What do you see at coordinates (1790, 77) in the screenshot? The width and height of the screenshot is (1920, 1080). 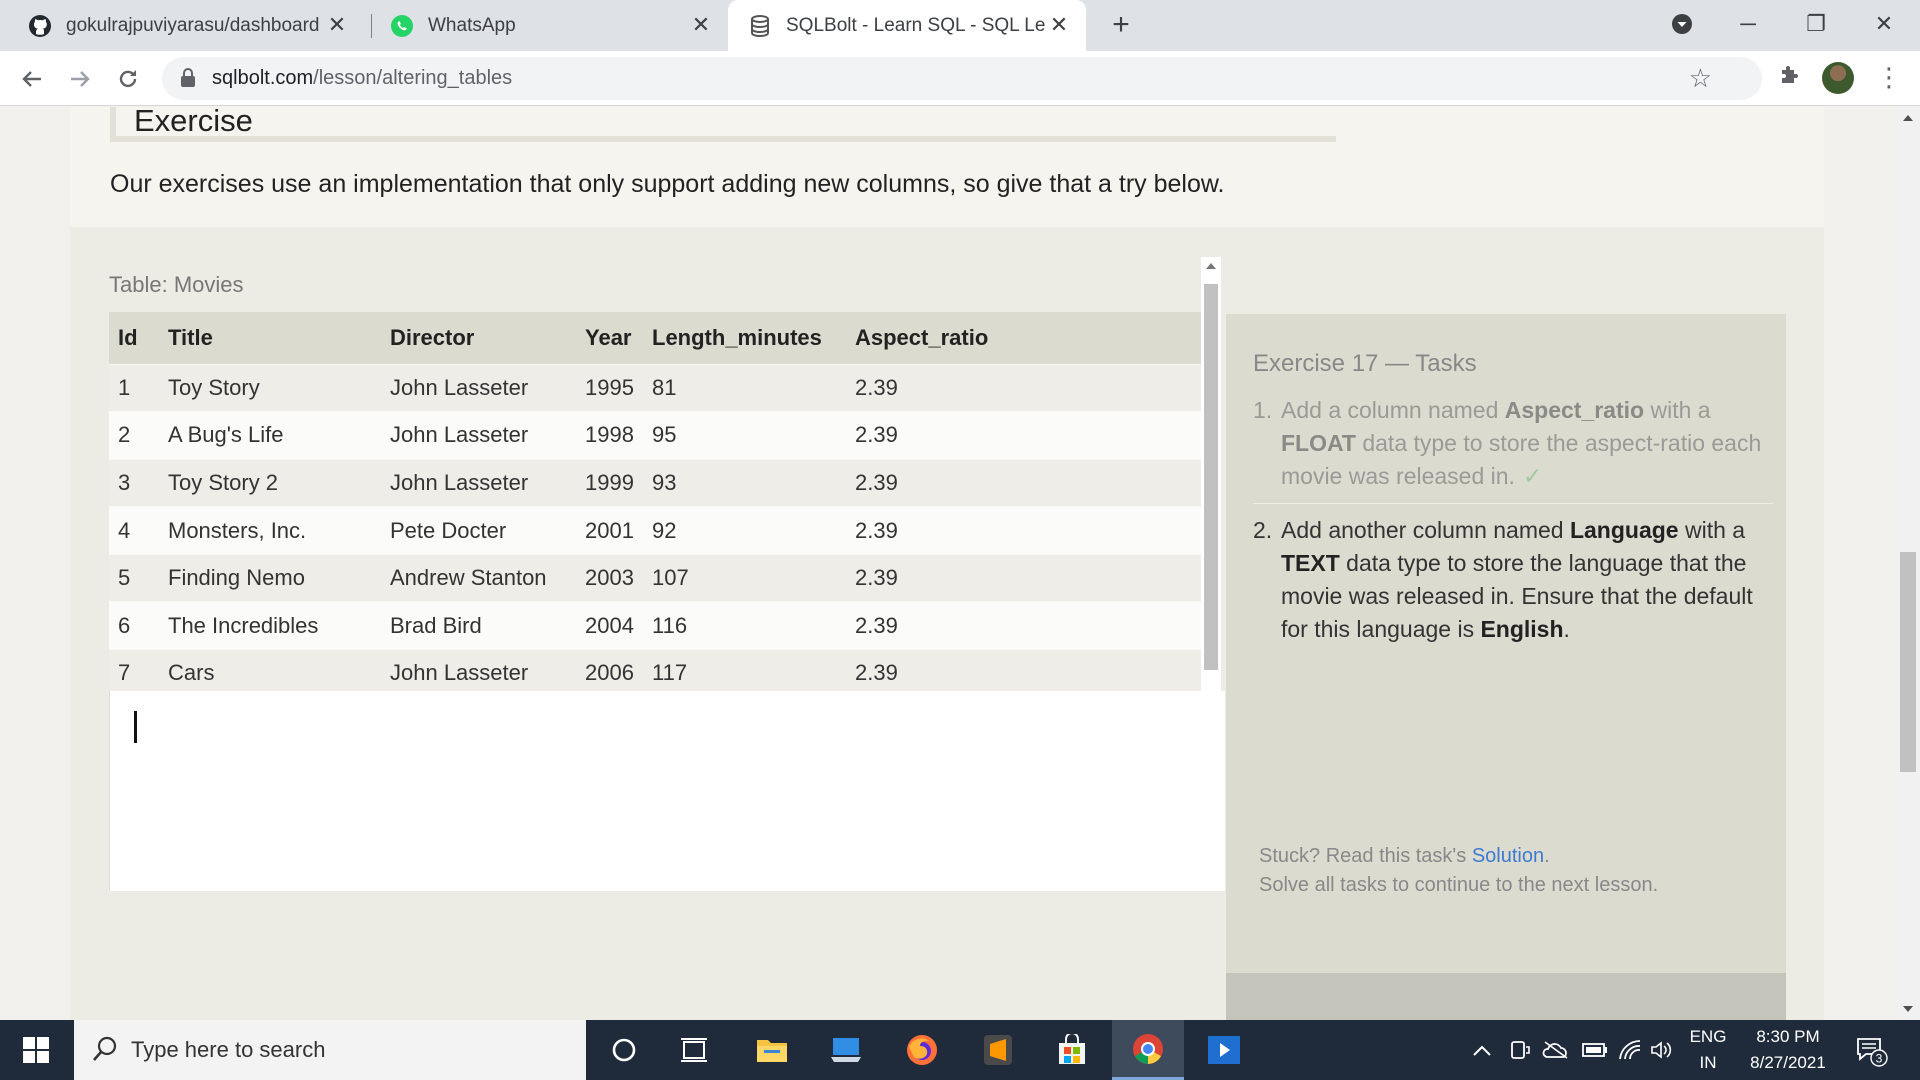 I see `extensions-puzzle-icon` at bounding box center [1790, 77].